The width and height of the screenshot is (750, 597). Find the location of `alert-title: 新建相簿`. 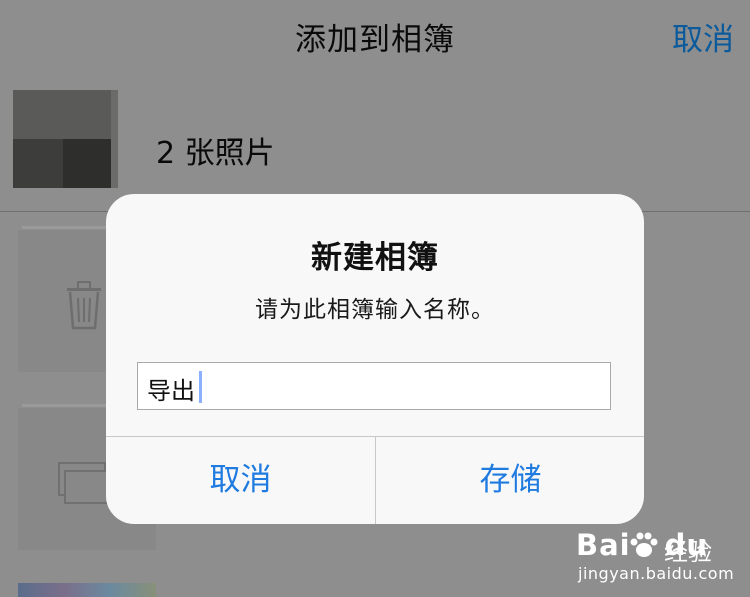

alert-title: 新建相簿 is located at coordinates (375, 258).